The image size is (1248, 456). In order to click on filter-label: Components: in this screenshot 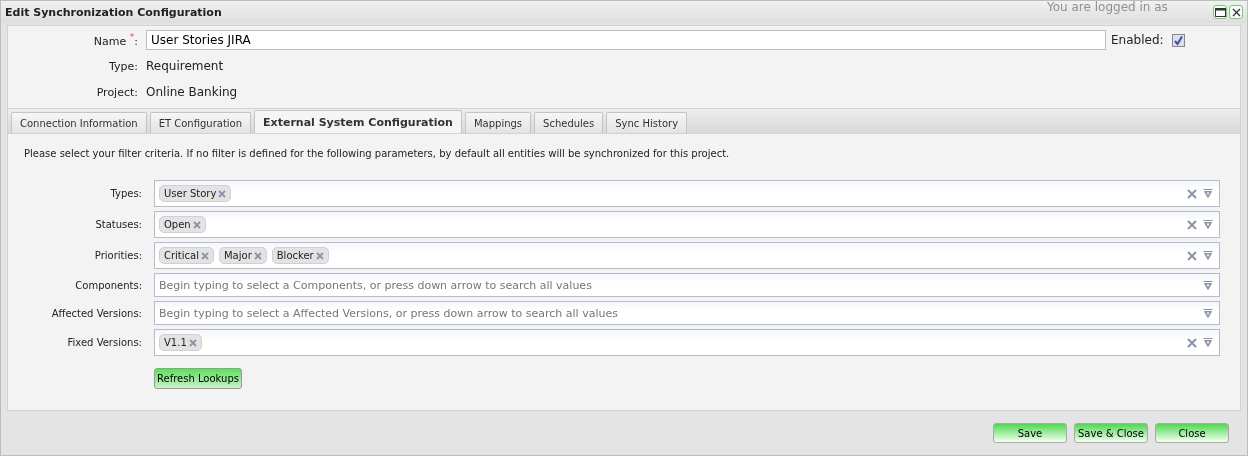, I will do `click(108, 285)`.